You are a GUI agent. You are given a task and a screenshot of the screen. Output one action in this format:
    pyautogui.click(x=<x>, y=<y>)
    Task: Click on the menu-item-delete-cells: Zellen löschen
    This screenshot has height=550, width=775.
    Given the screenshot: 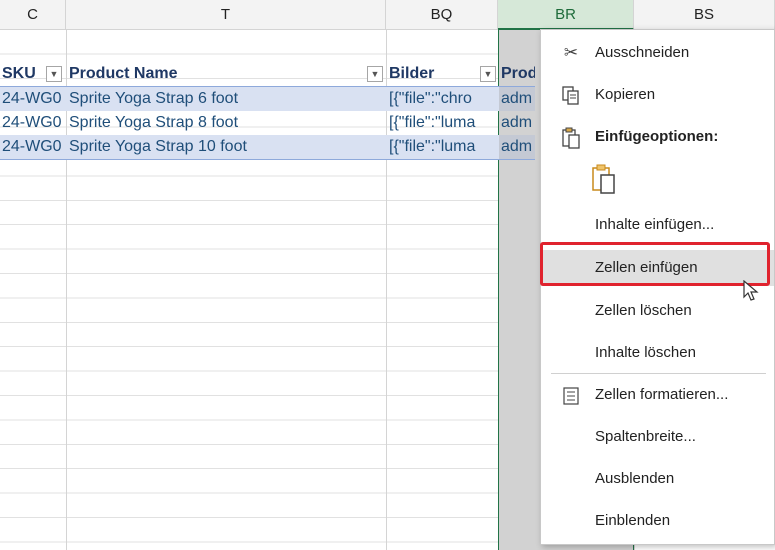 What is the action you would take?
    pyautogui.click(x=657, y=311)
    